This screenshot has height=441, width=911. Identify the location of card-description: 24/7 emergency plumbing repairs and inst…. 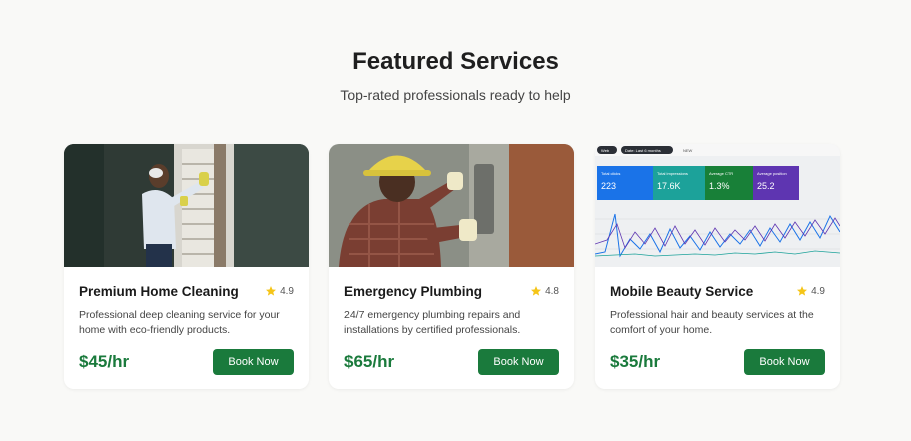
(432, 322).